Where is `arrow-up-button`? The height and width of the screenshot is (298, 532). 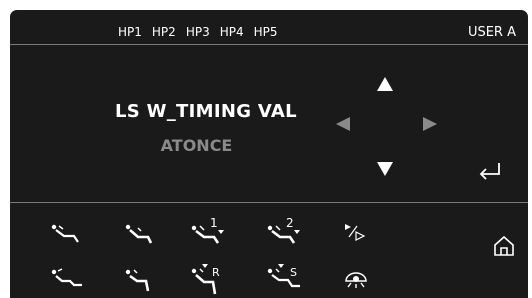 arrow-up-button is located at coordinates (385, 84).